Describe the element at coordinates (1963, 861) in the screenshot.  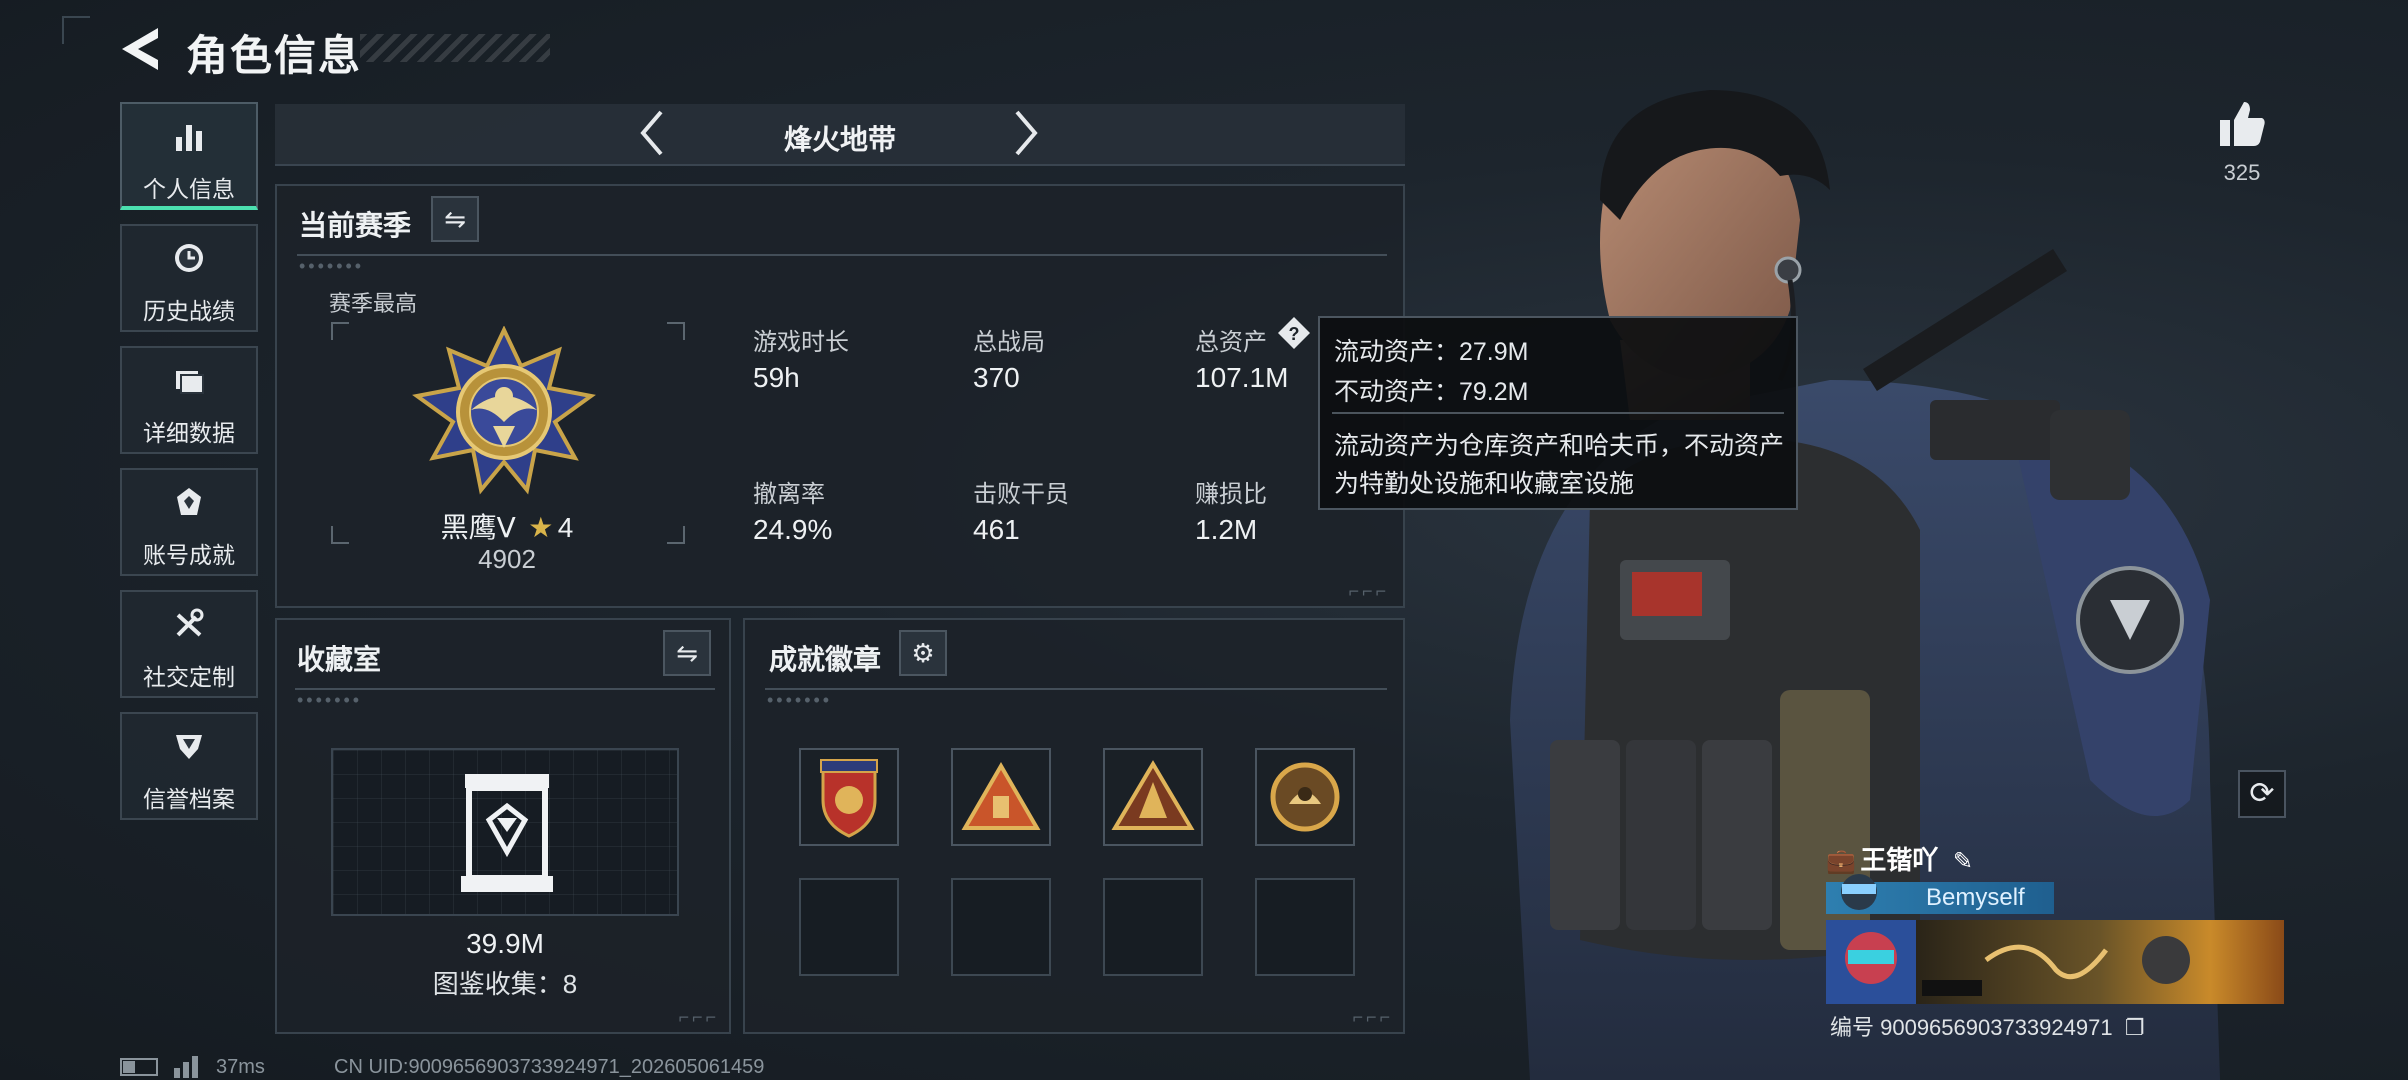
I see `edit-name-icon: ✎` at that location.